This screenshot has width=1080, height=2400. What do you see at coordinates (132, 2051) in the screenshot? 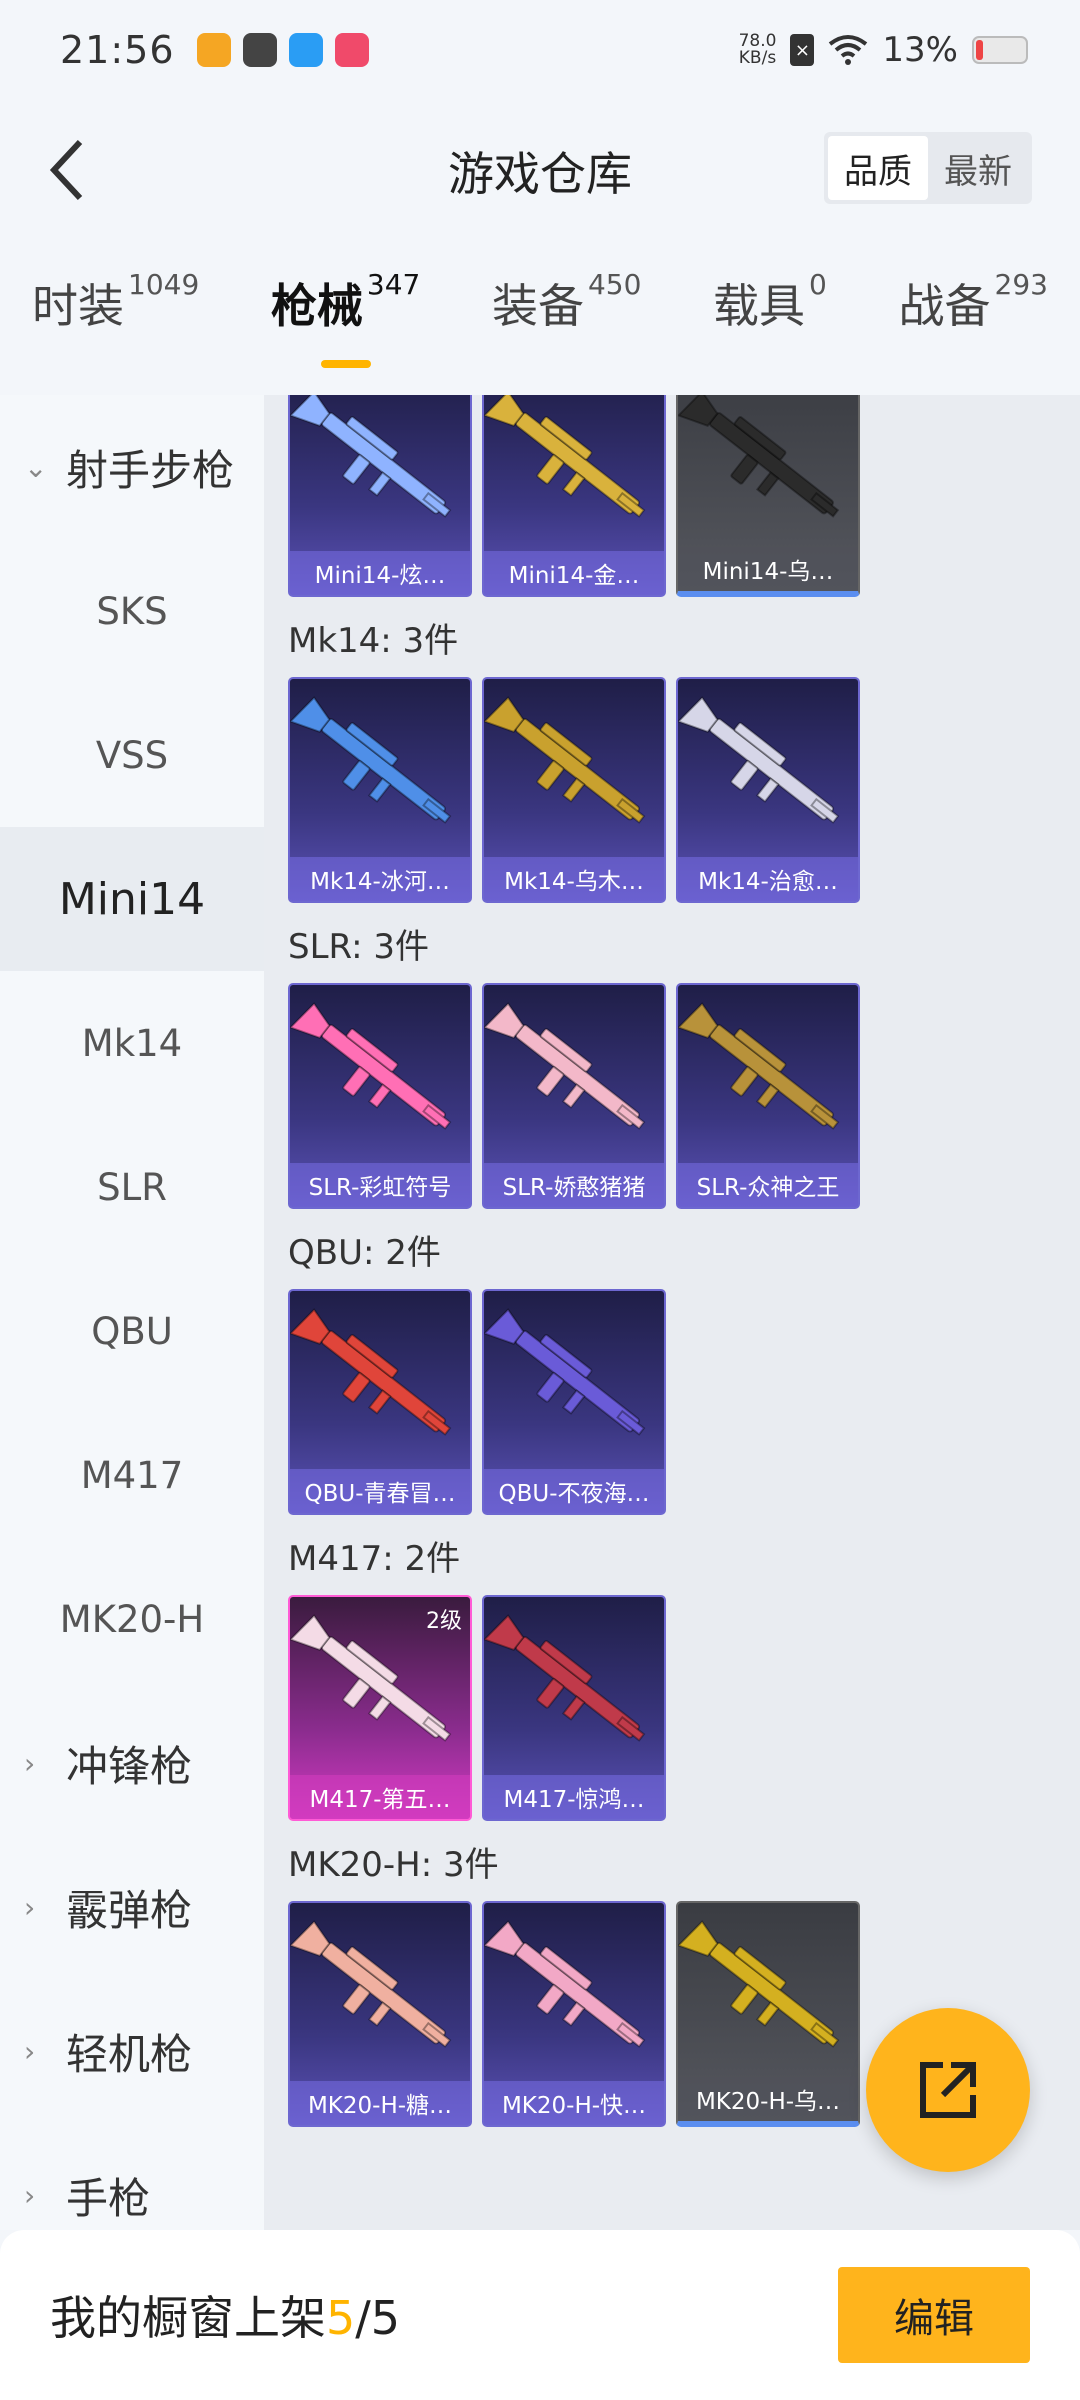
I see `sidebar-group-lmgs: › 轻机枪` at bounding box center [132, 2051].